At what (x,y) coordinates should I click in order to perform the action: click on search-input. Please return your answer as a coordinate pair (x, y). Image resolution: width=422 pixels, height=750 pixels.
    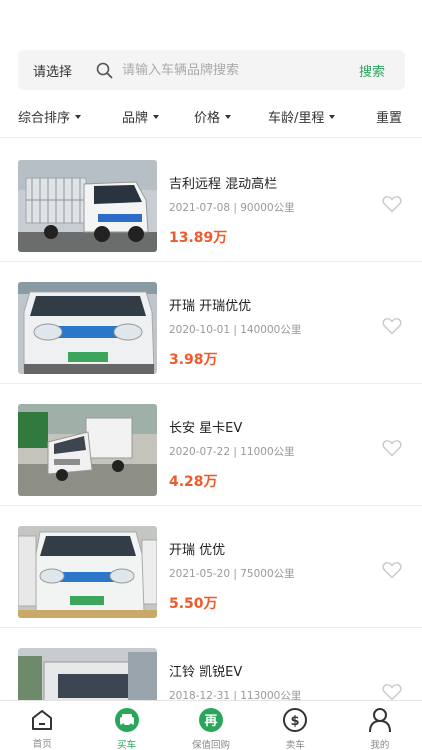
    Looking at the image, I should click on (240, 70).